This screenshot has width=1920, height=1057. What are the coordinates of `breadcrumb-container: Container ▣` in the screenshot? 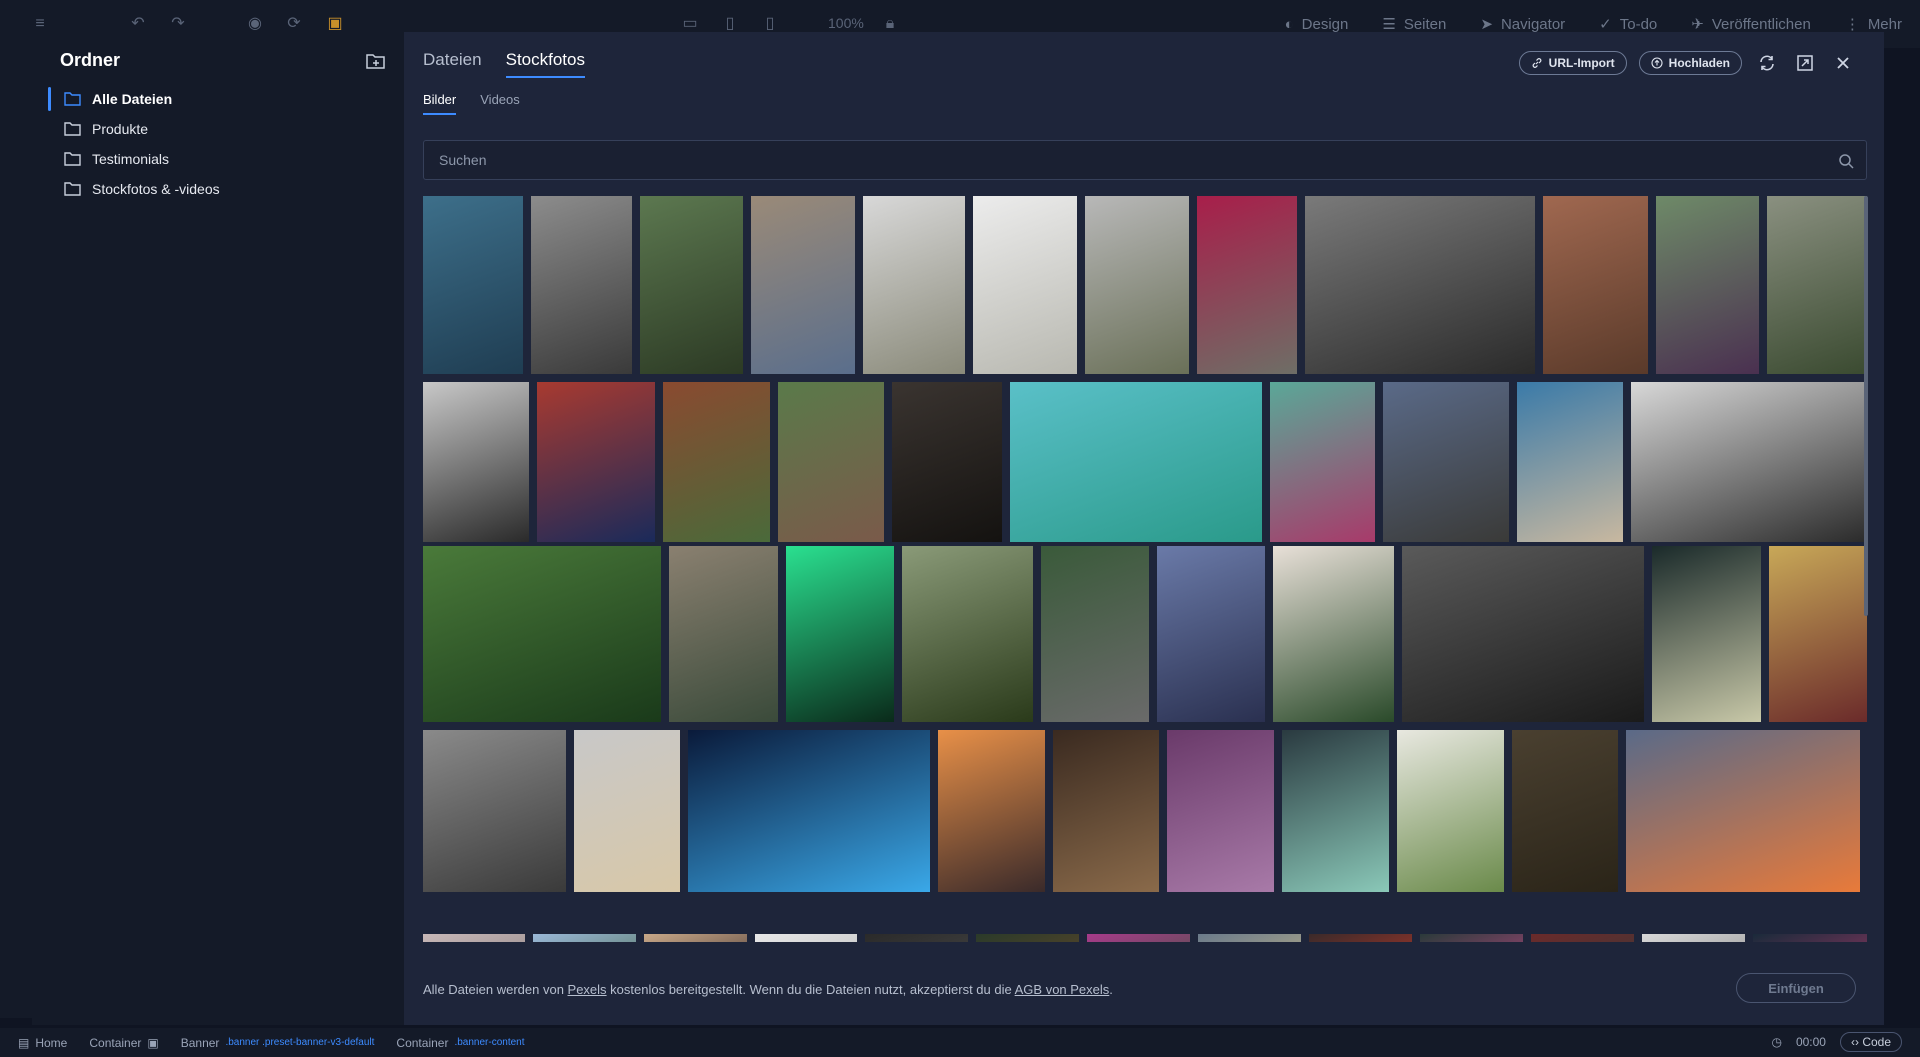 It's located at (123, 1043).